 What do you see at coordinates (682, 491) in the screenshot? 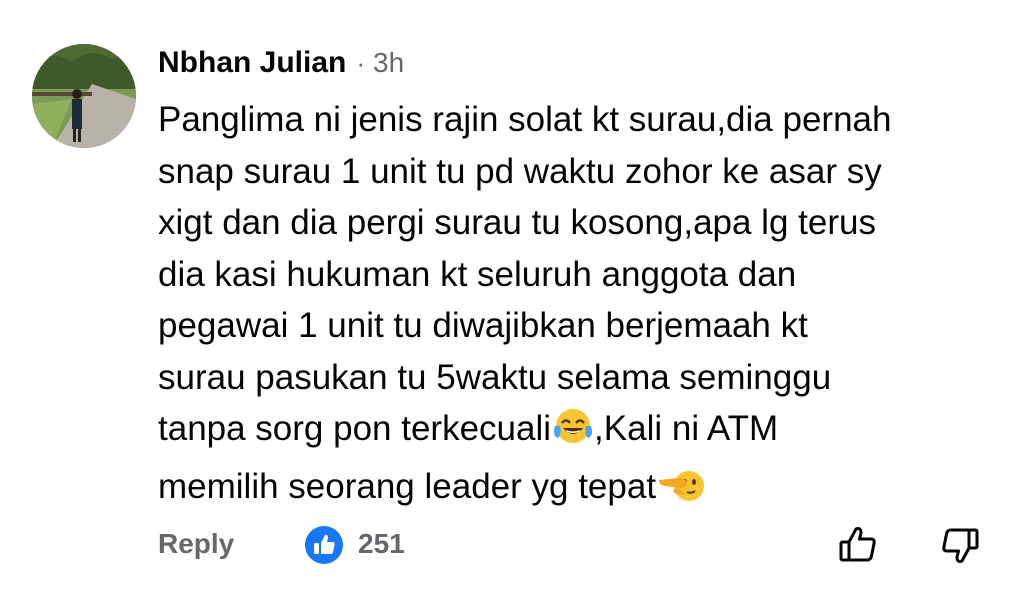
I see `pointing-left-emoji` at bounding box center [682, 491].